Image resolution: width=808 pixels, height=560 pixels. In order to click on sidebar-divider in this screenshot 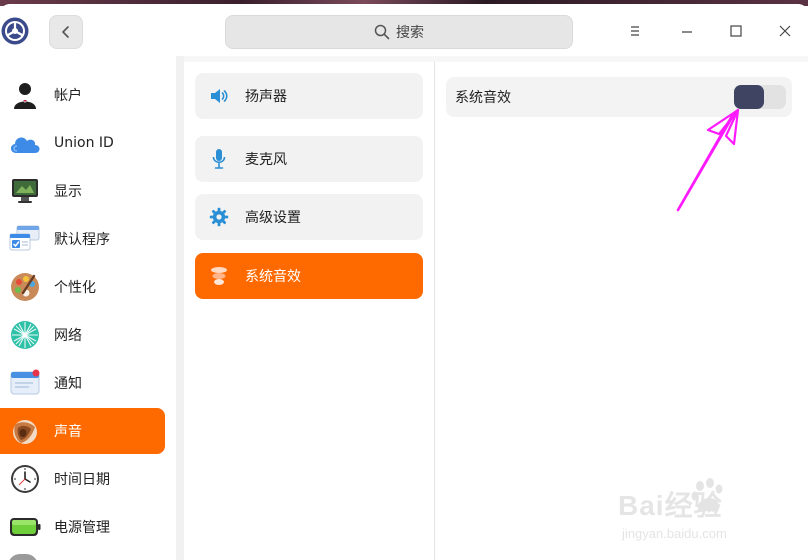, I will do `click(180, 308)`.